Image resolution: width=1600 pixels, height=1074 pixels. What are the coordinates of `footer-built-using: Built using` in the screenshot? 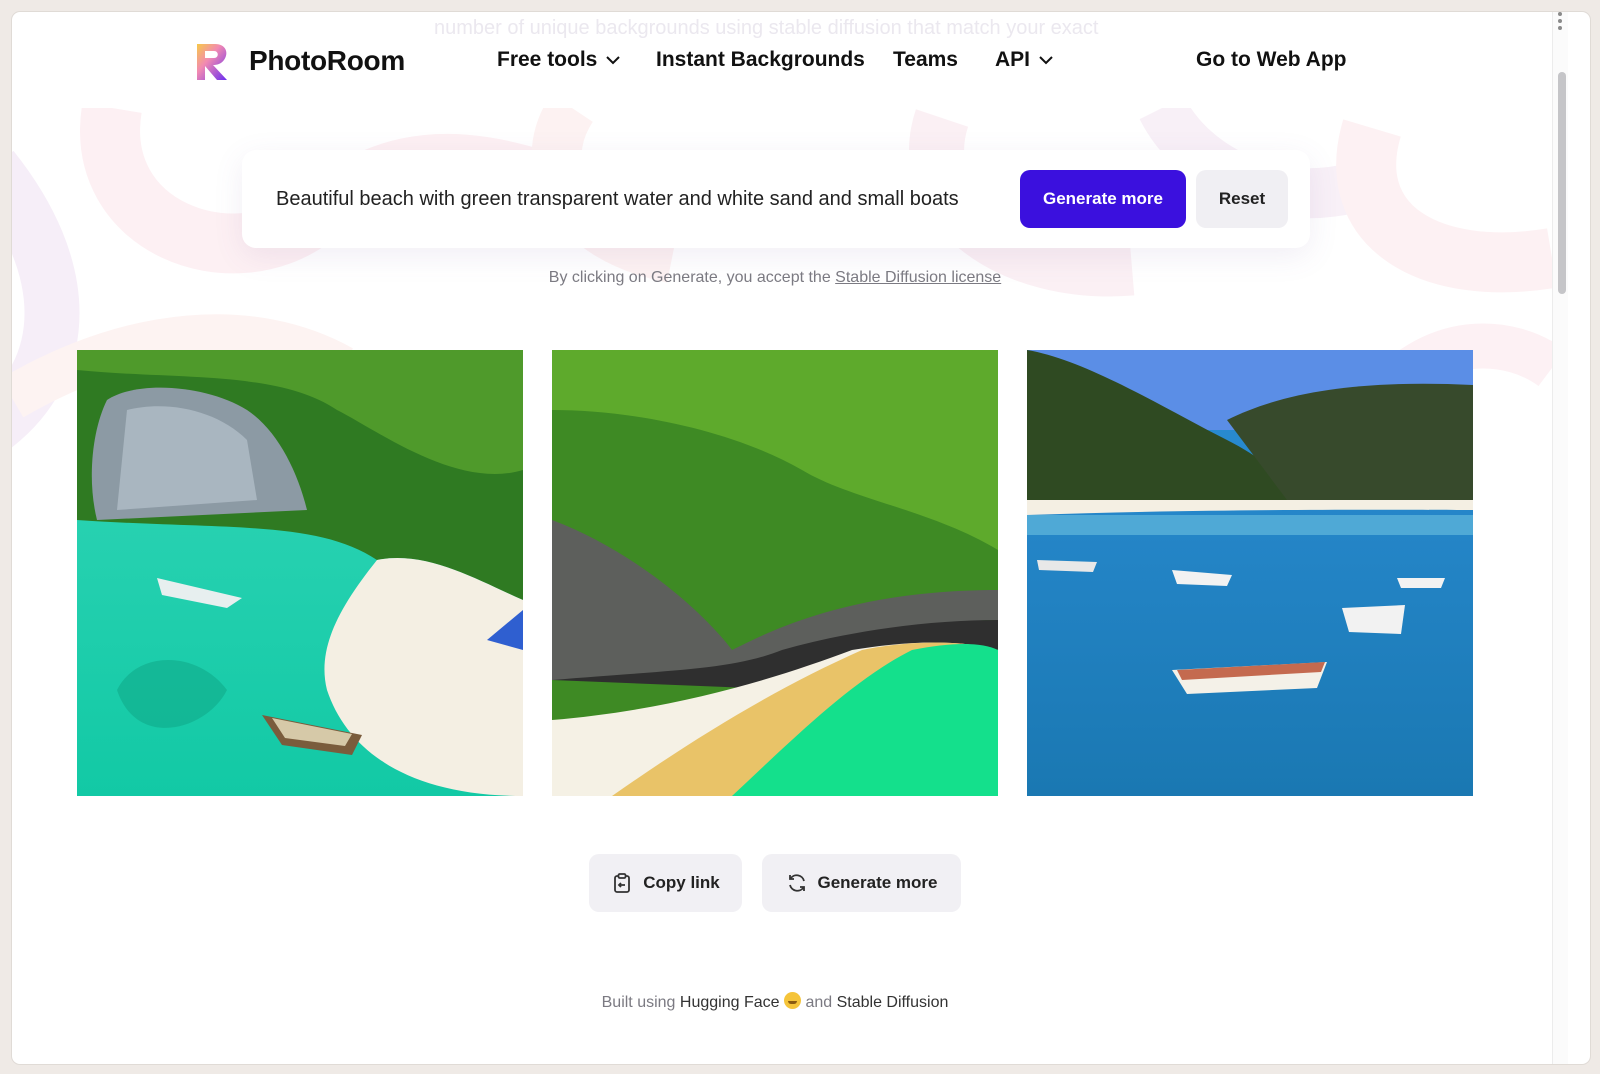 It's located at (638, 1002).